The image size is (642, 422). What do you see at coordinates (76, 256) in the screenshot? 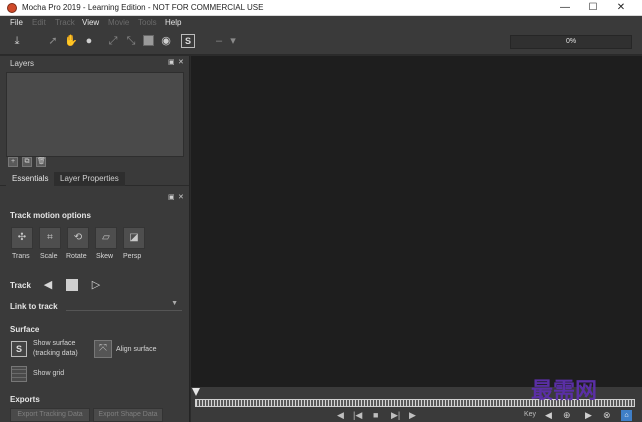
I see `rotate-label: Rotate` at bounding box center [76, 256].